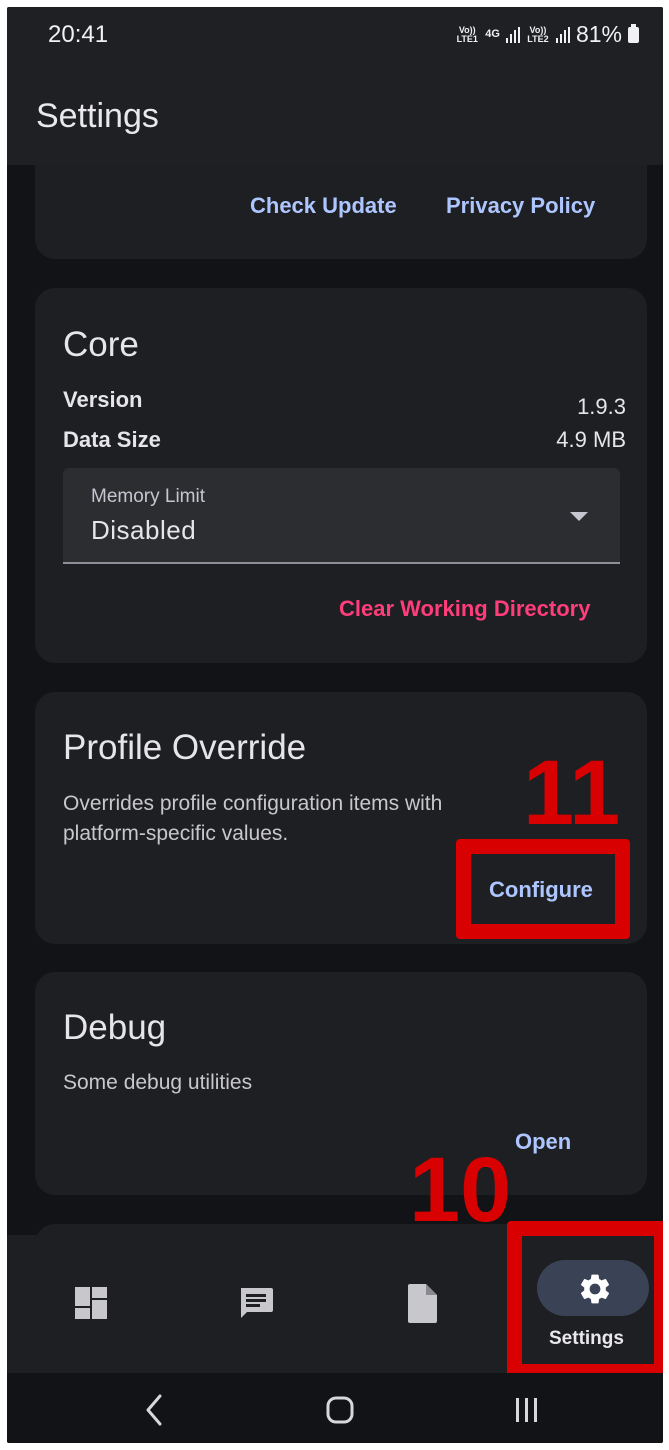  I want to click on about-card: Check Update Privacy Policy, so click(341, 212).